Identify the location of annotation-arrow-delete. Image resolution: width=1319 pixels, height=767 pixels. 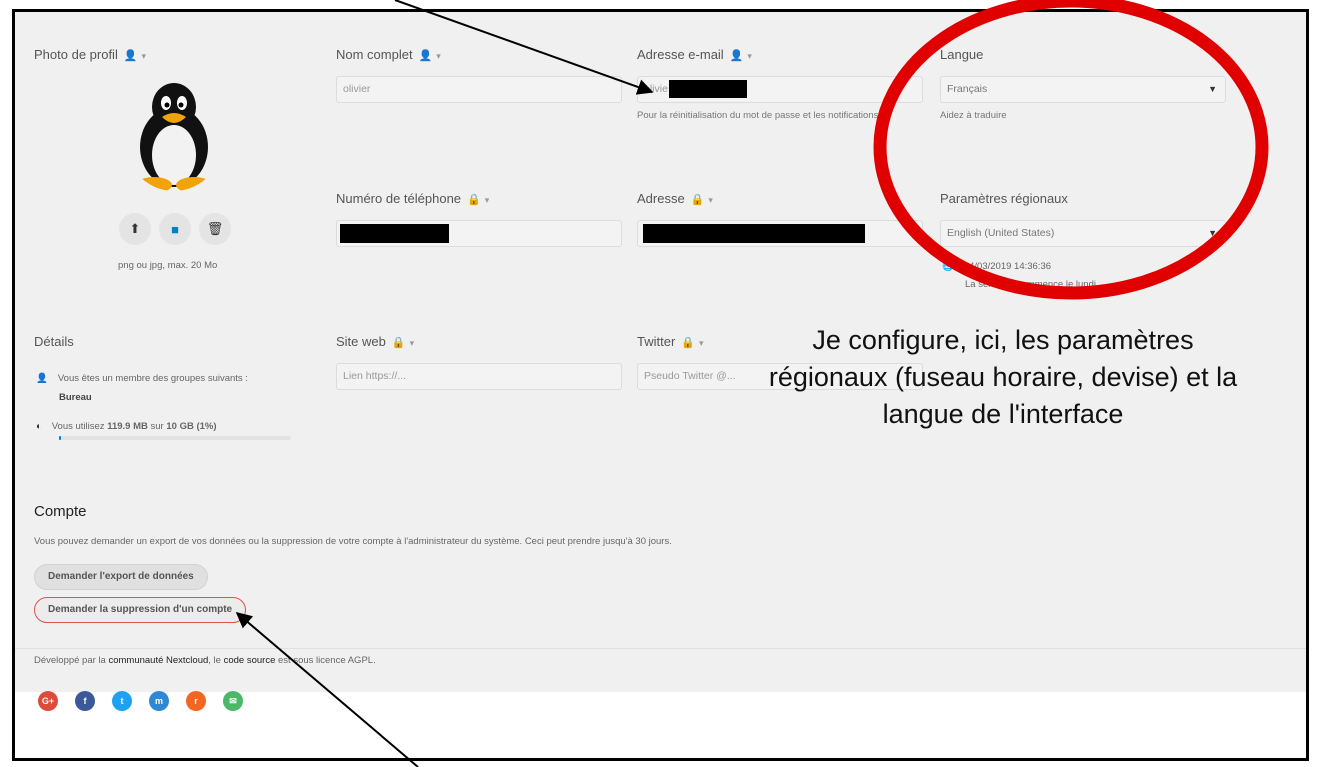
(327, 689).